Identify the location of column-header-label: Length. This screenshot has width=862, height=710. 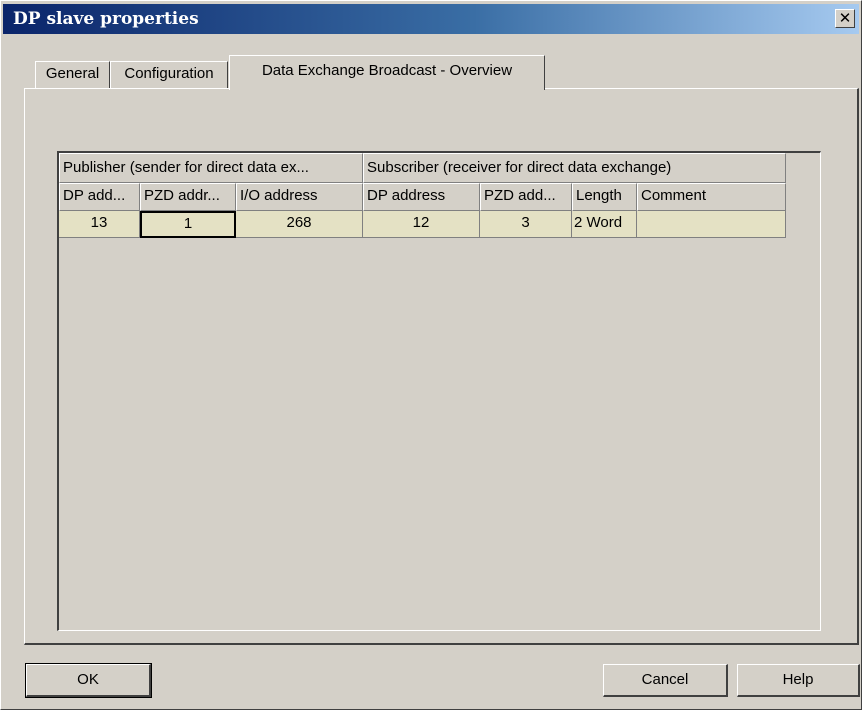
(599, 195).